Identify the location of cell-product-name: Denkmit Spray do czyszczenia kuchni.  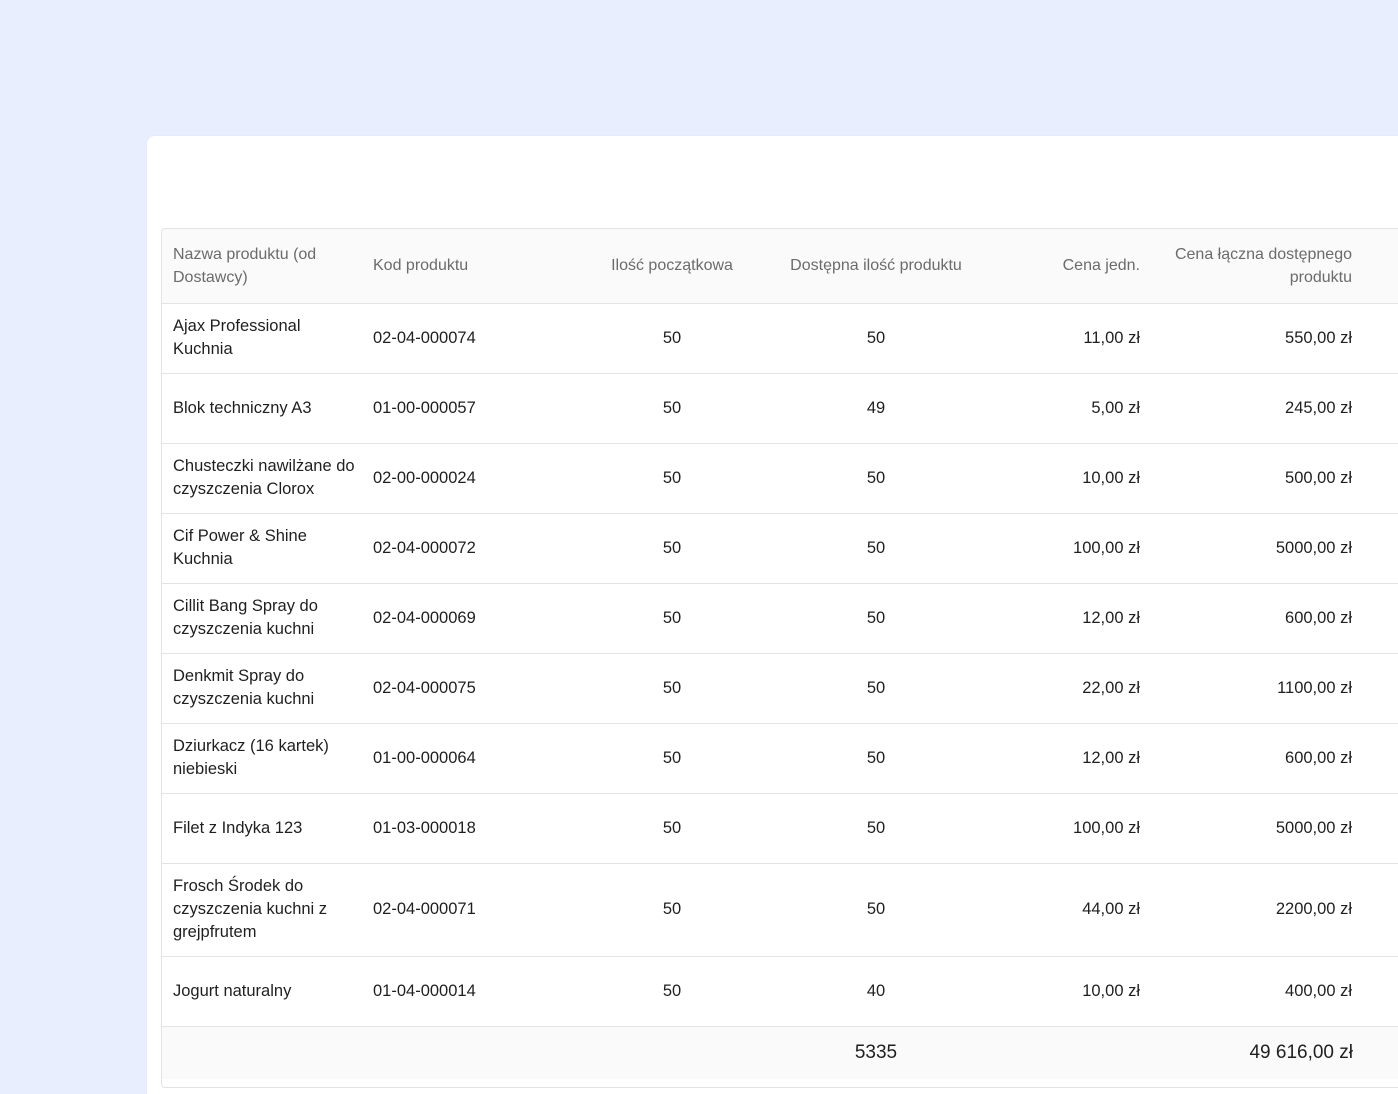
(265, 688).